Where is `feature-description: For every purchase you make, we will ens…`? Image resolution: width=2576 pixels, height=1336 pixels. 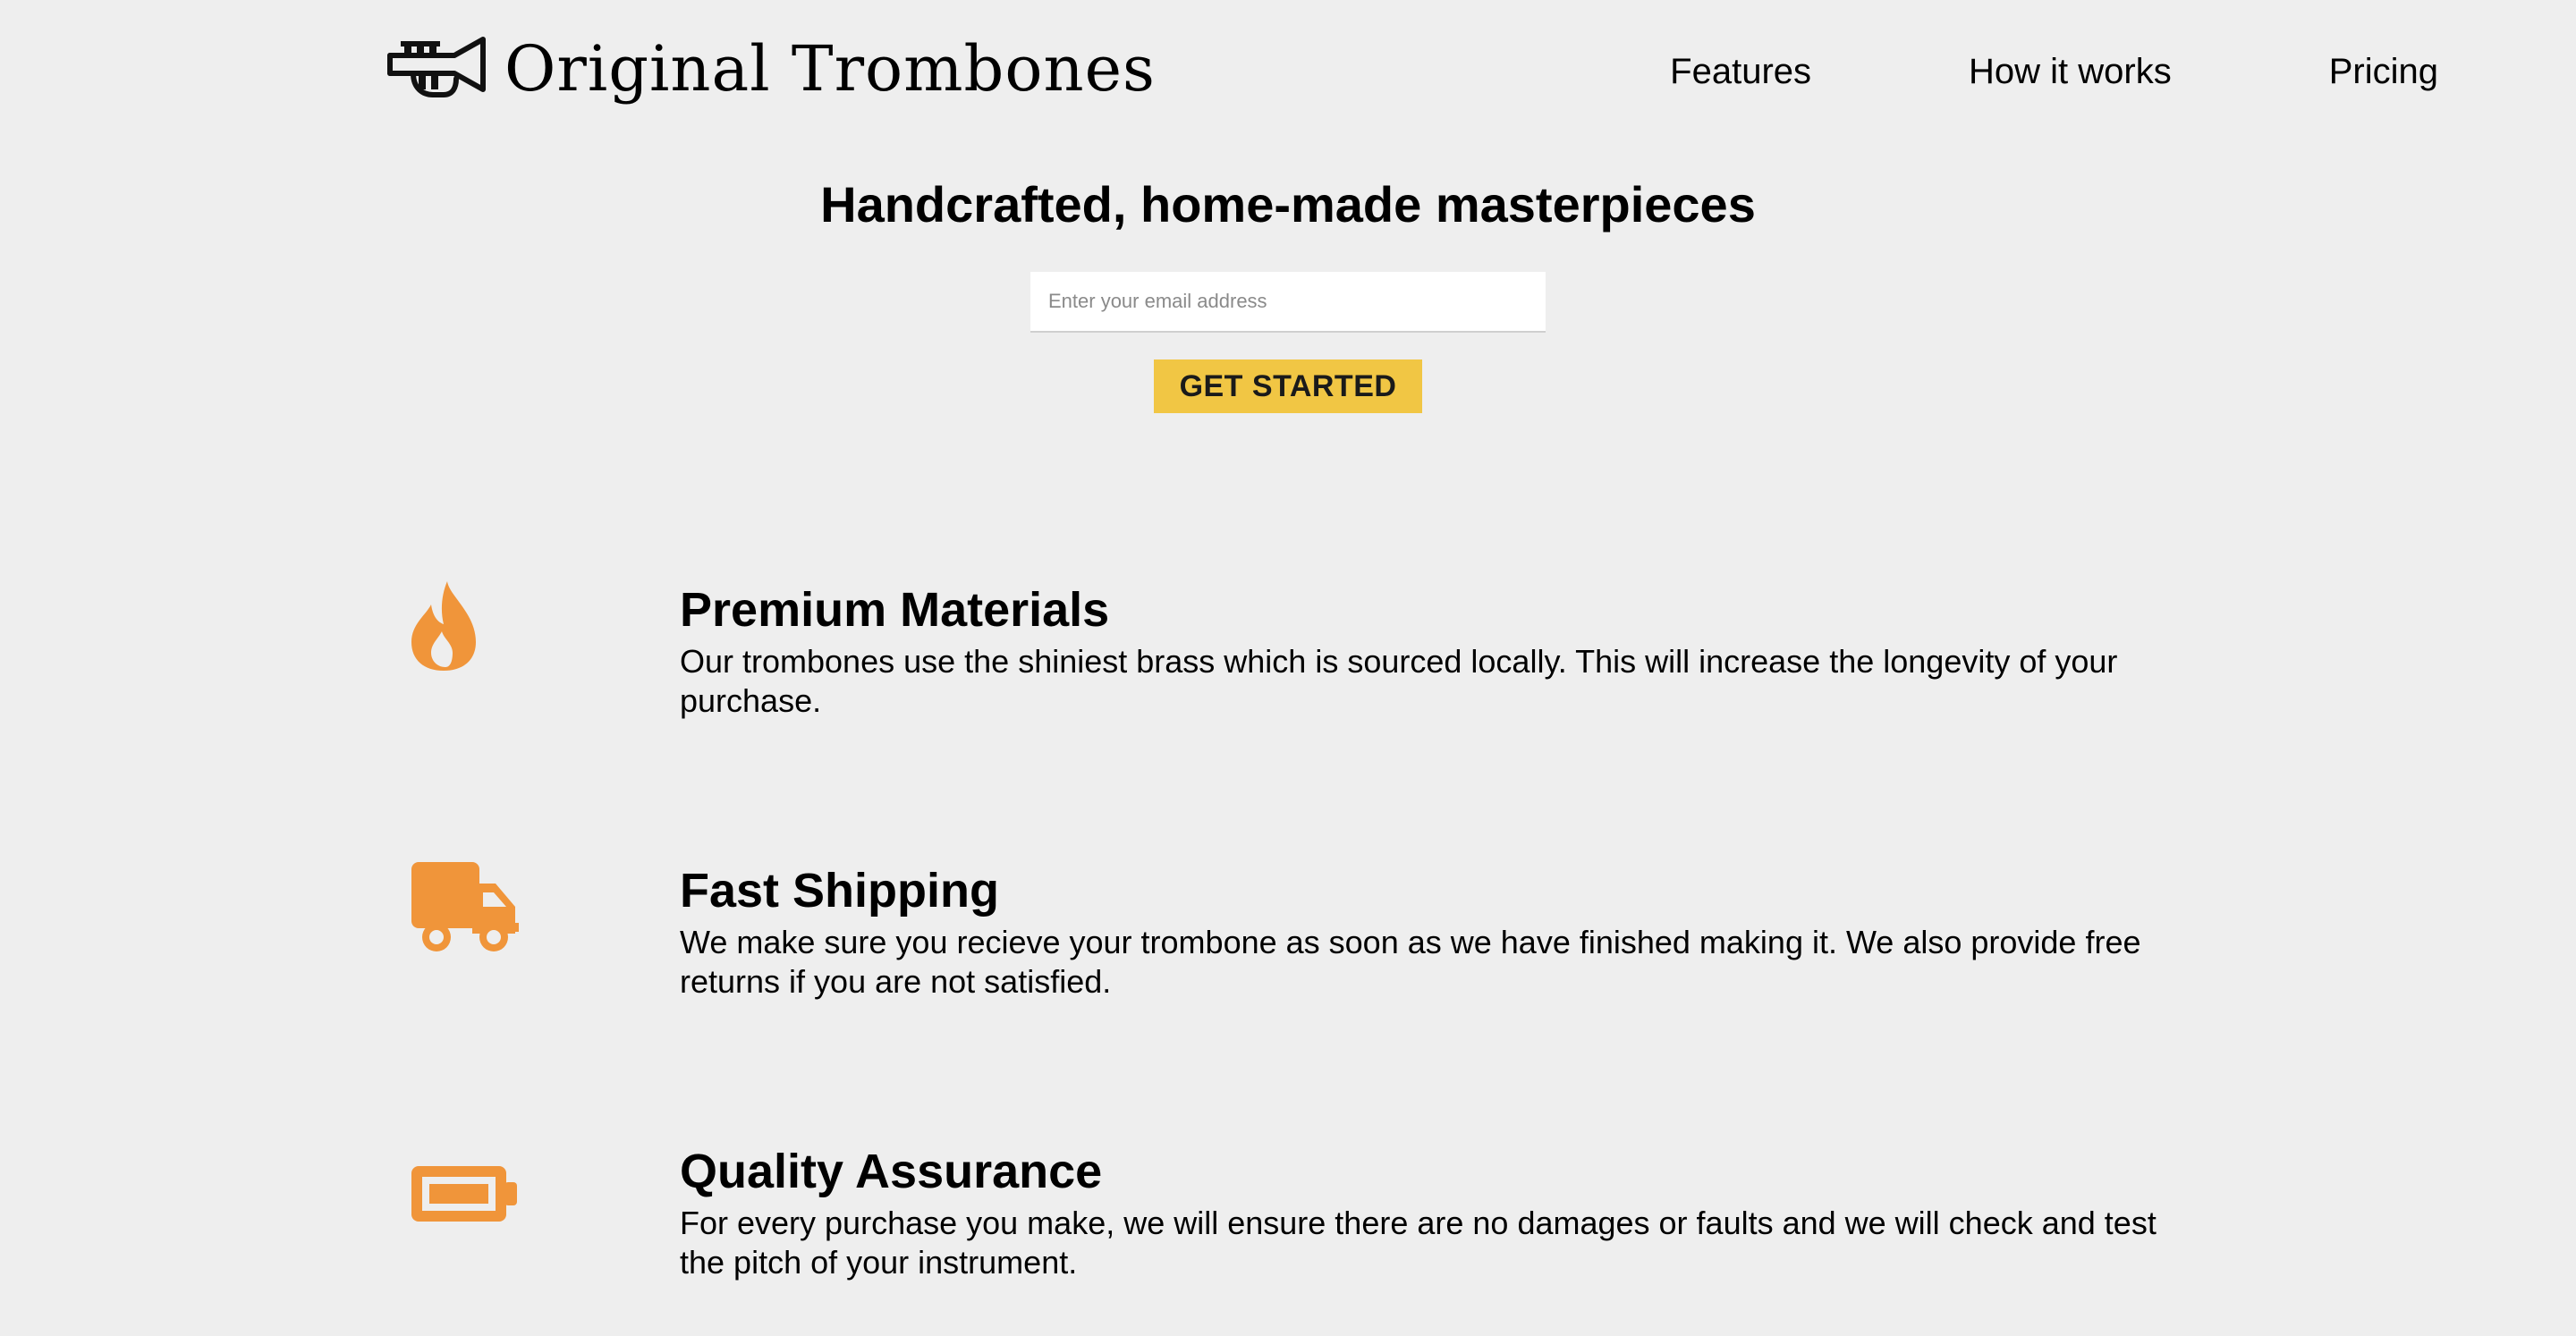
feature-description: For every purchase you make, we will ens… is located at coordinates (1418, 1243).